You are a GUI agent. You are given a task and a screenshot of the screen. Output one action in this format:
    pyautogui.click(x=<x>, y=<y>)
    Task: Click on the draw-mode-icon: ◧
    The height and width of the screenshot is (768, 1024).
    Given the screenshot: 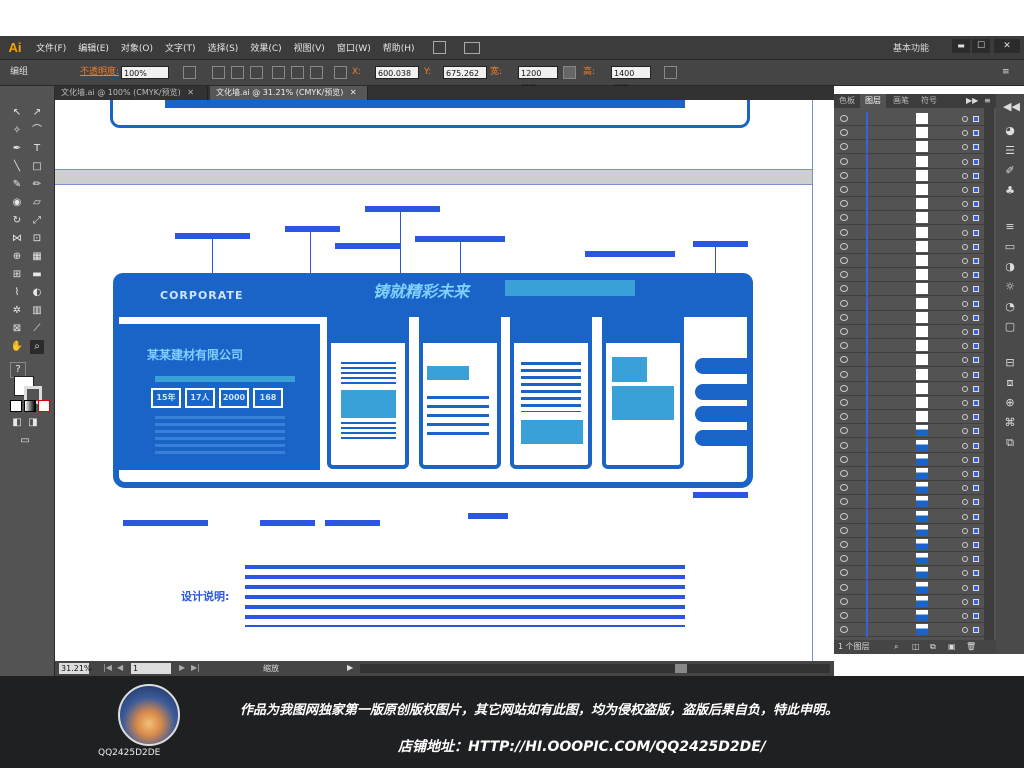 What is the action you would take?
    pyautogui.click(x=17, y=423)
    